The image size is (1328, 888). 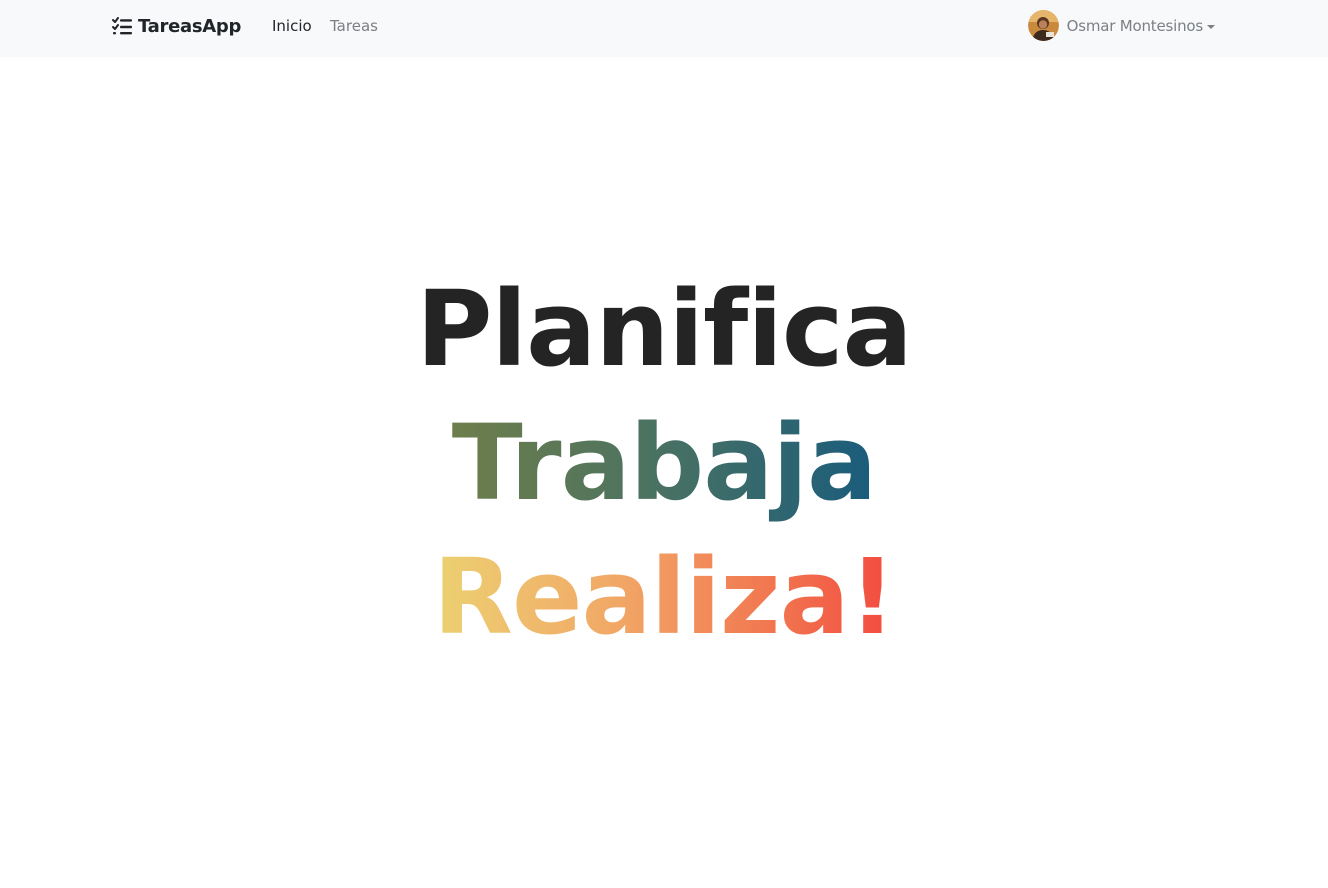 What do you see at coordinates (122, 26) in the screenshot?
I see `checklist-icon` at bounding box center [122, 26].